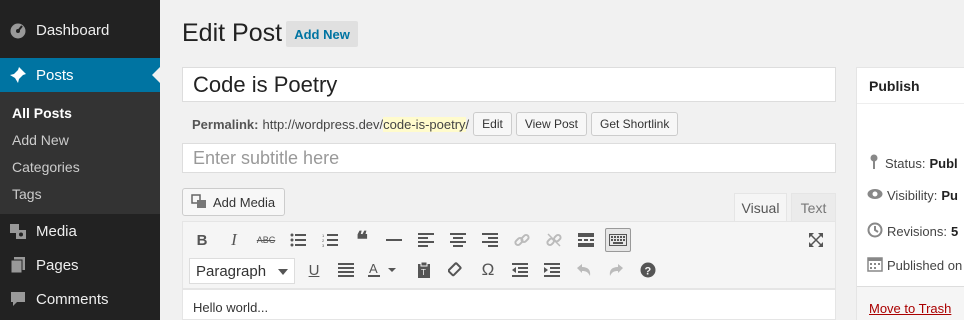  What do you see at coordinates (266, 240) in the screenshot?
I see `strikethrough-icon: ABC` at bounding box center [266, 240].